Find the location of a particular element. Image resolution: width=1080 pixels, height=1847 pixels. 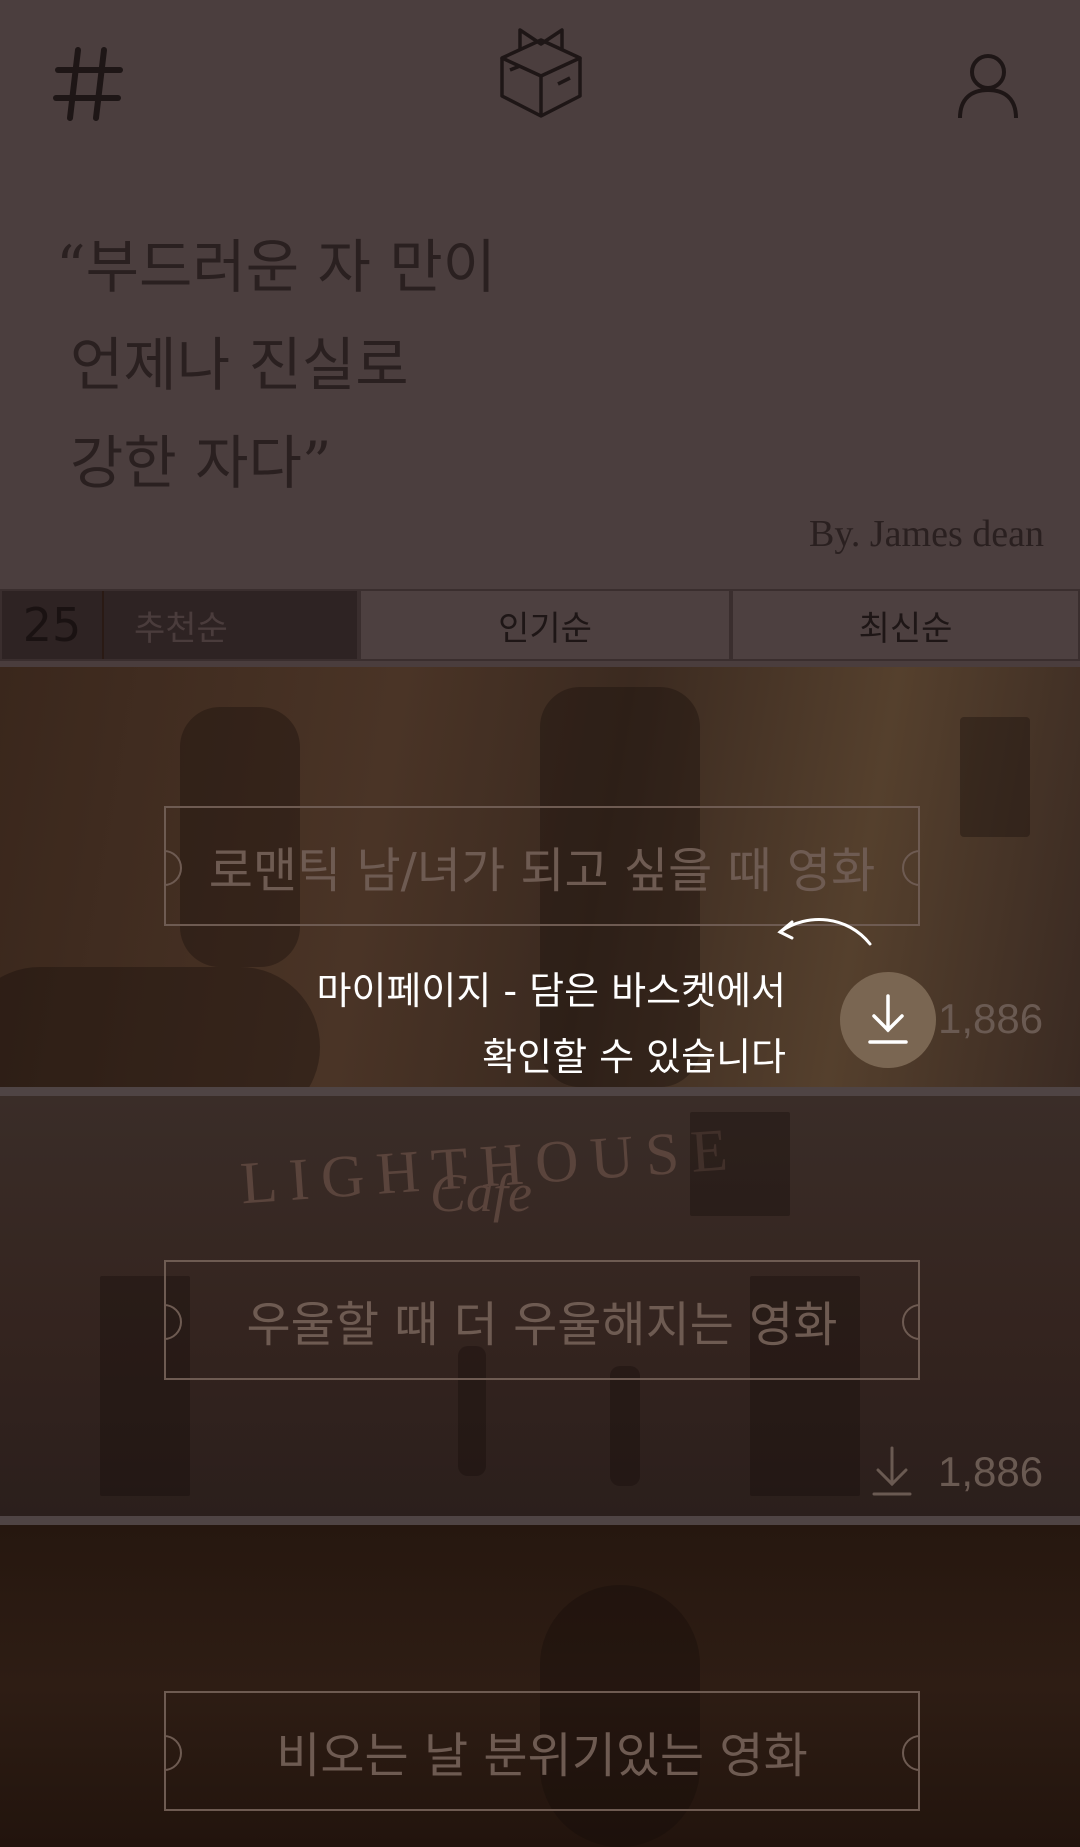

card-title: 우울할 때 더 우울해지는 영화 is located at coordinates (542, 1320).